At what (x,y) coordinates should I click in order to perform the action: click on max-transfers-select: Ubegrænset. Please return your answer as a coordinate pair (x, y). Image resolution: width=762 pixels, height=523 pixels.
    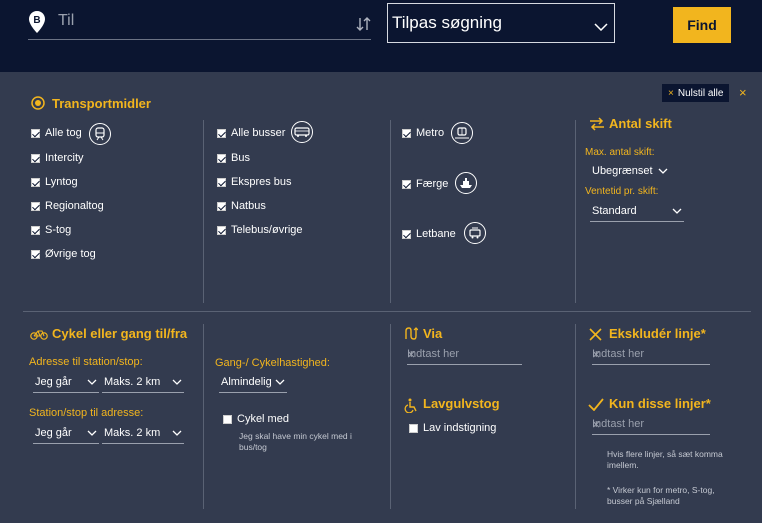
    Looking at the image, I should click on (630, 172).